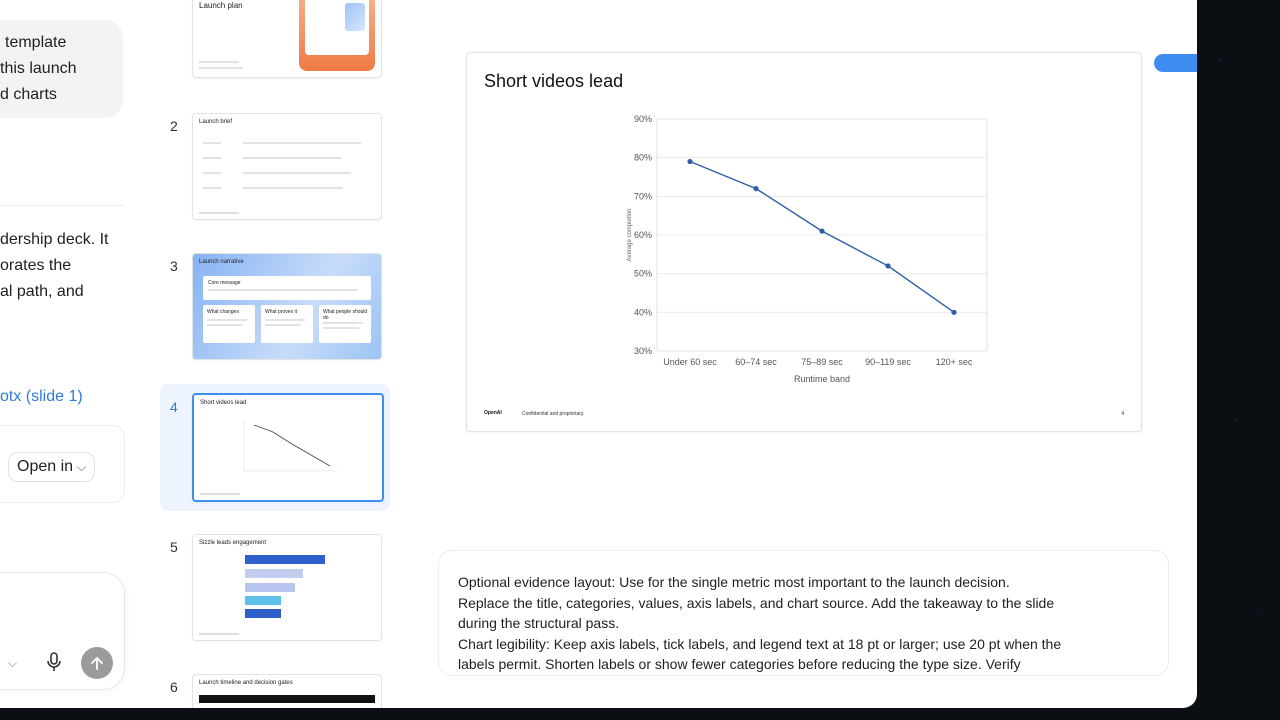 This screenshot has width=1280, height=720. Describe the element at coordinates (287, 699) in the screenshot. I see `mini-table-header` at that location.